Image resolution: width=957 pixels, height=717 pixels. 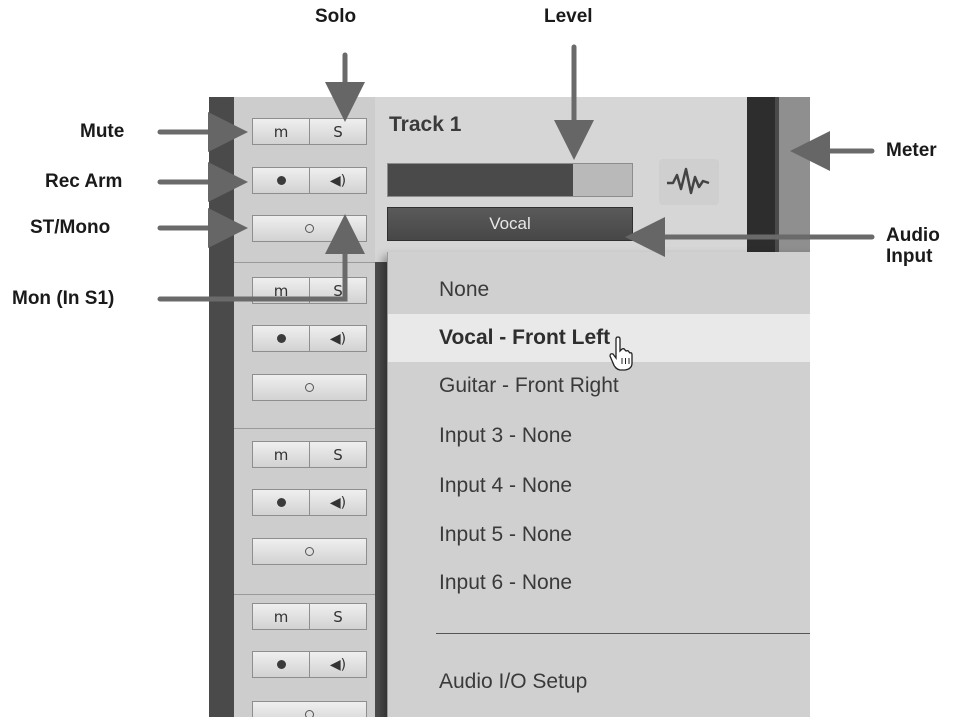 What do you see at coordinates (911, 150) in the screenshot?
I see `meter-callout: Meter` at bounding box center [911, 150].